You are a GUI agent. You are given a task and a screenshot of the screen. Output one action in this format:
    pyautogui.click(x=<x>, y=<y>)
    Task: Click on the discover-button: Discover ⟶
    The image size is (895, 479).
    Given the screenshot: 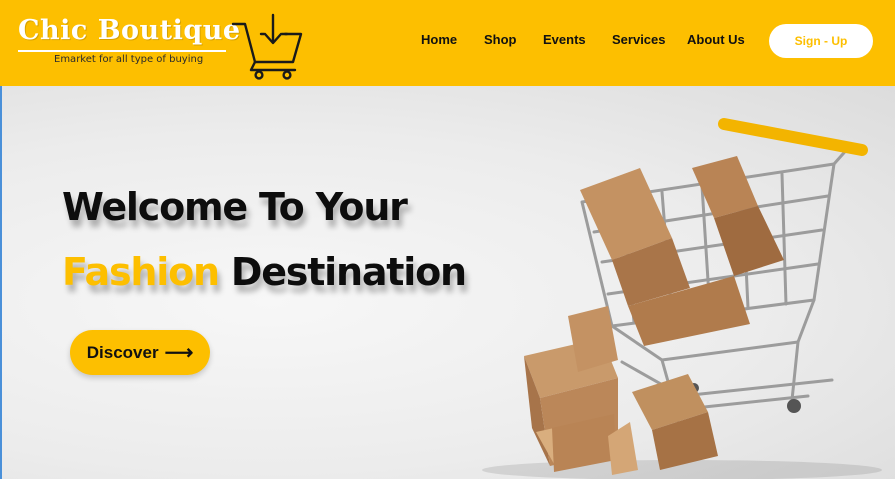 What is the action you would take?
    pyautogui.click(x=140, y=352)
    